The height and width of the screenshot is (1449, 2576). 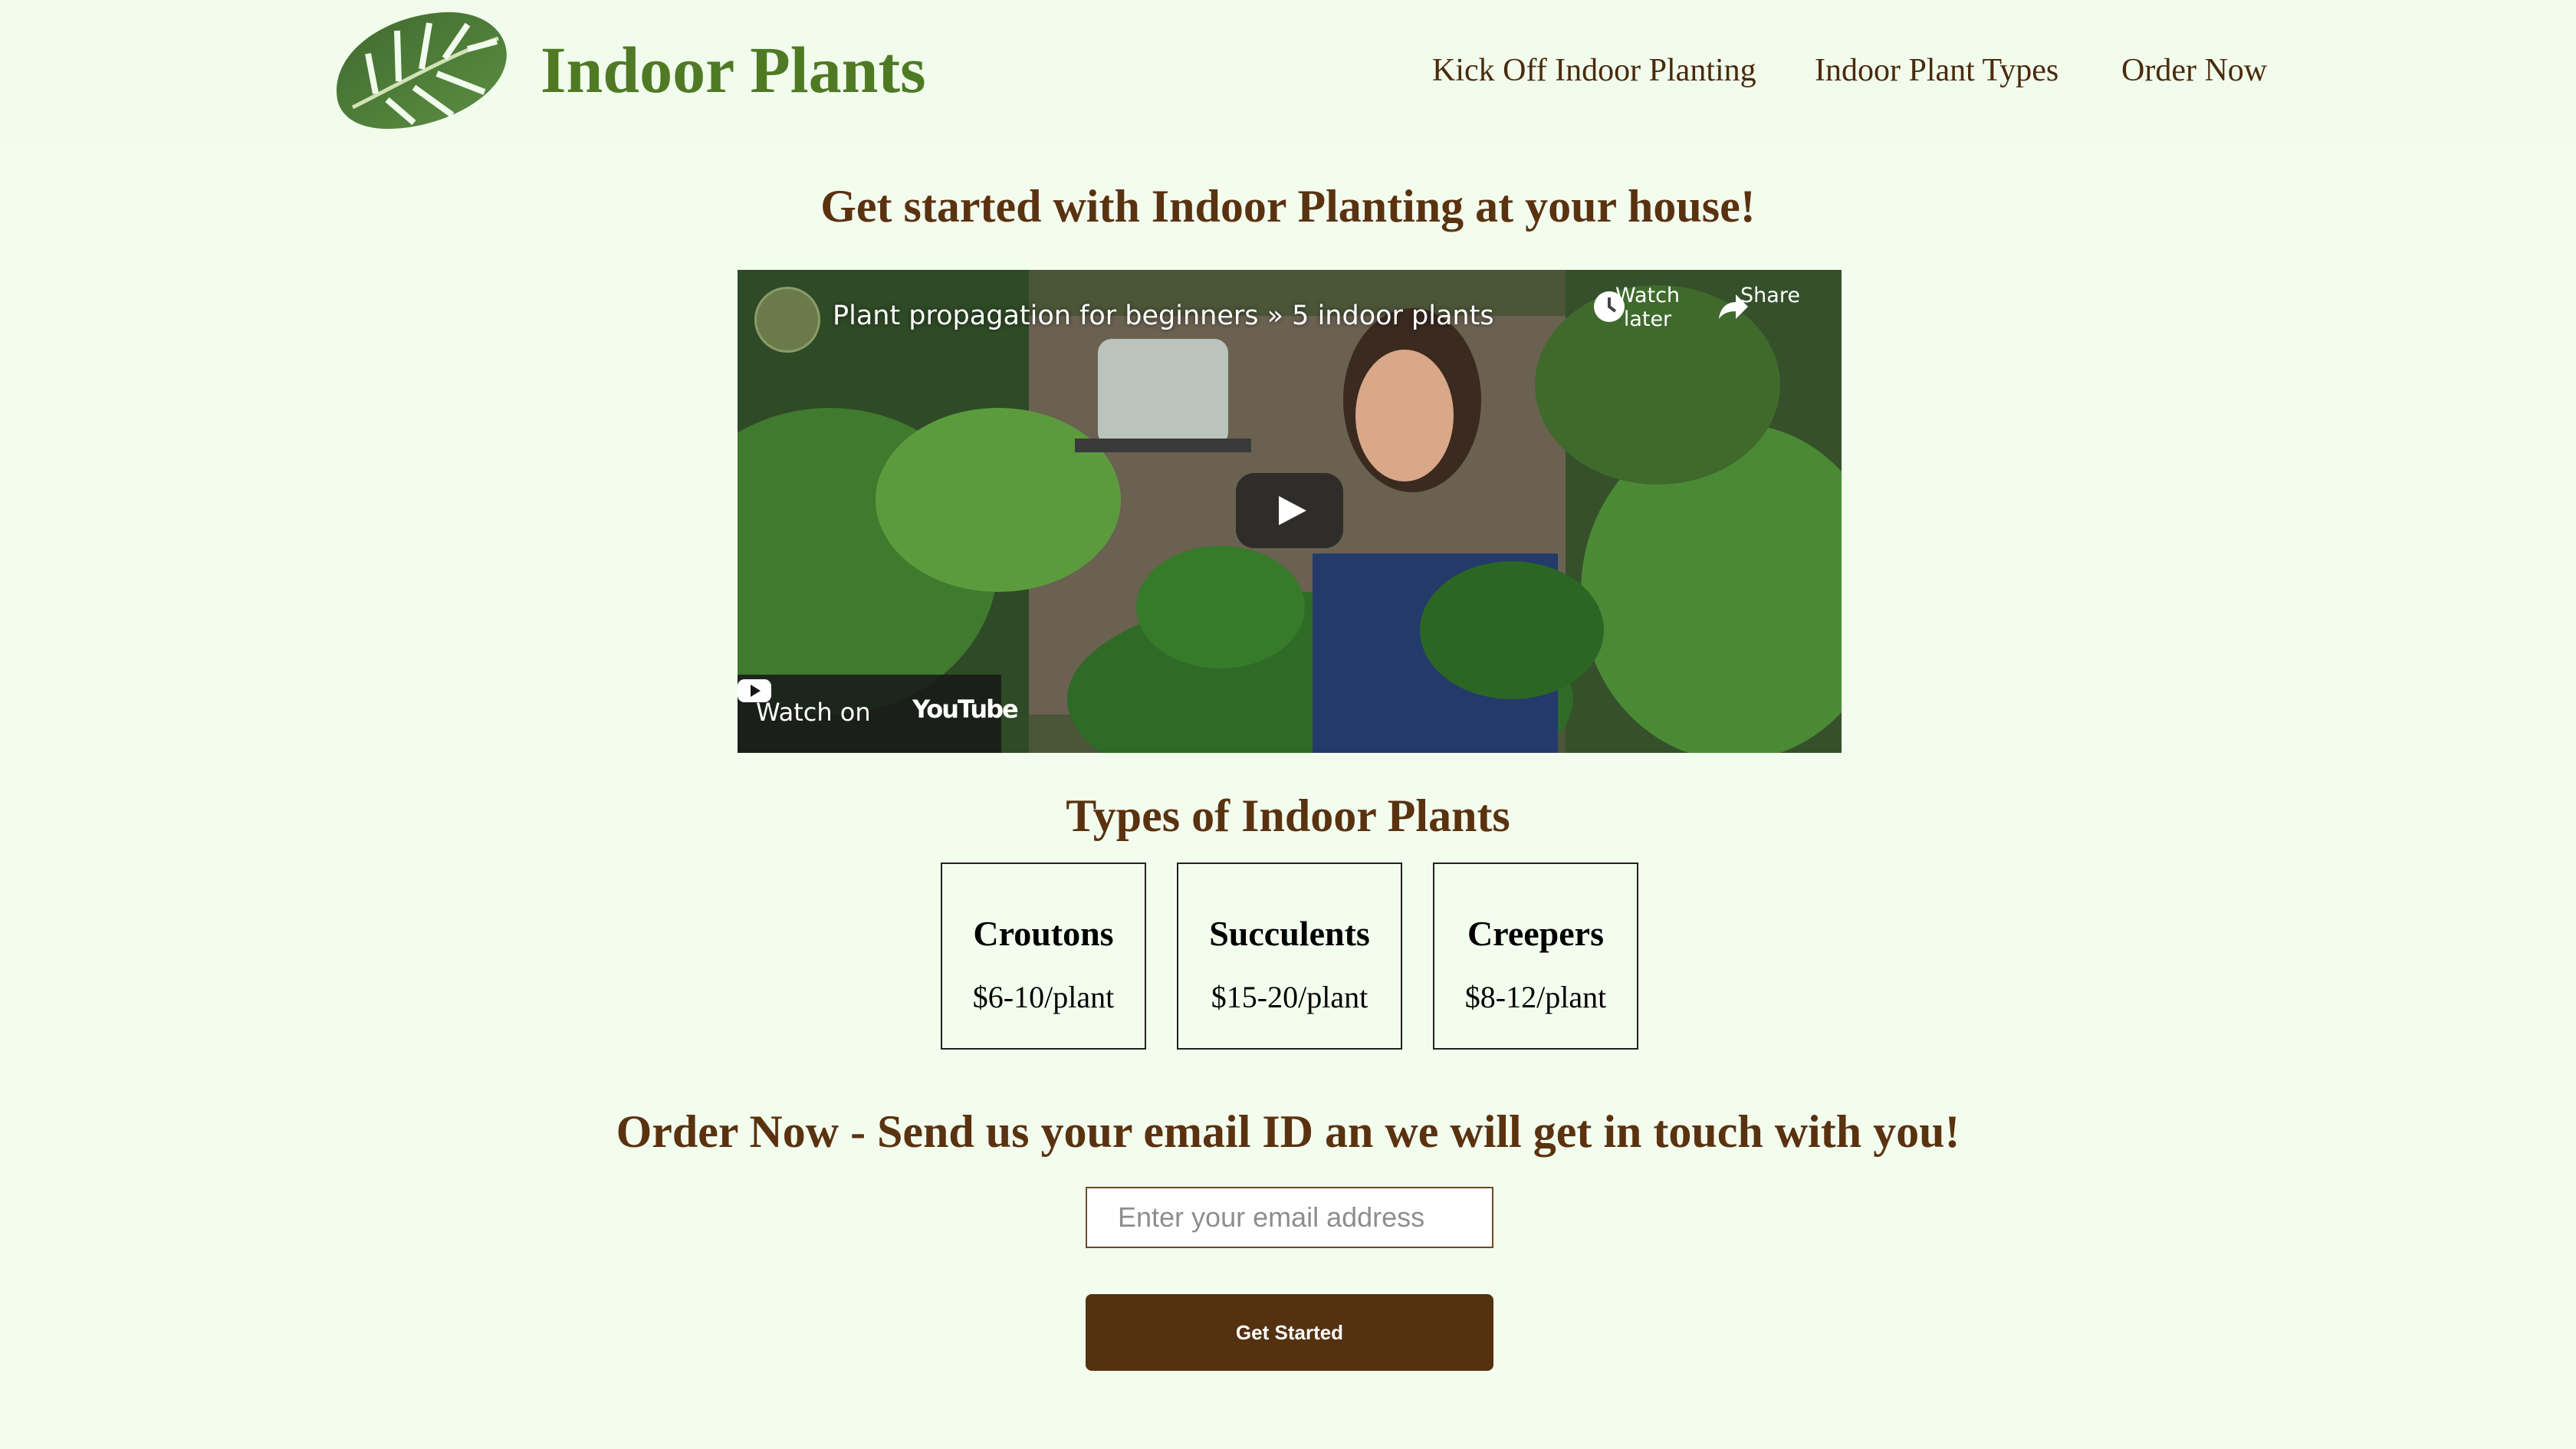 What do you see at coordinates (878, 714) in the screenshot?
I see `watch-on-youtube-link: Watch on YouTube` at bounding box center [878, 714].